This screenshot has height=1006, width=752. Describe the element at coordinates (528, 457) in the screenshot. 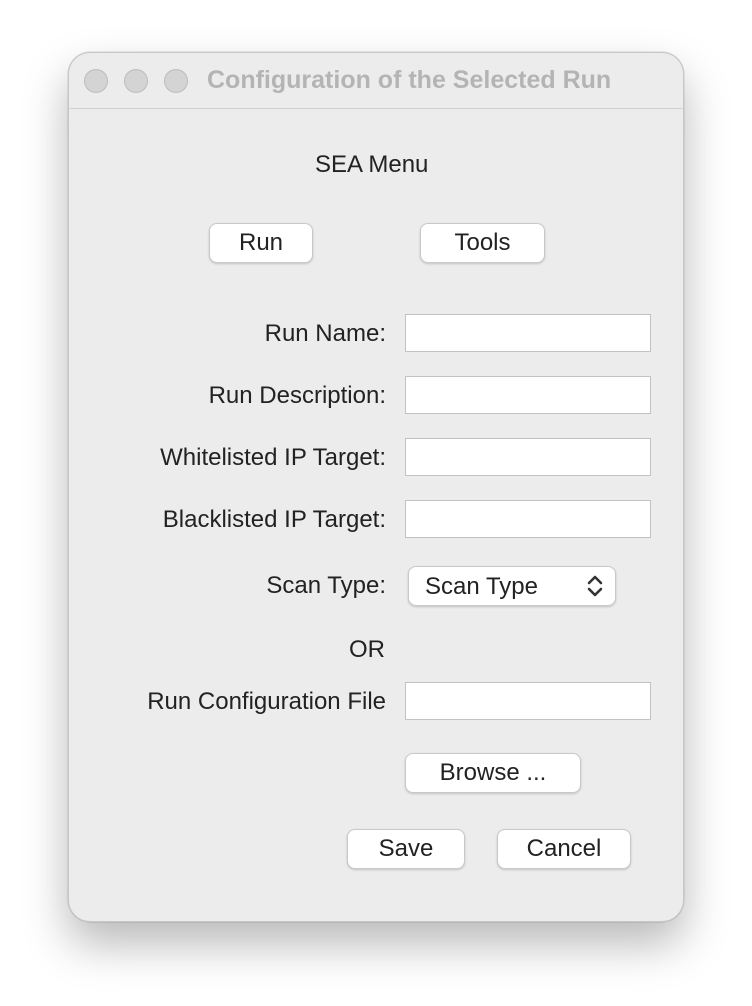

I see `whitelisted-ip-field` at that location.